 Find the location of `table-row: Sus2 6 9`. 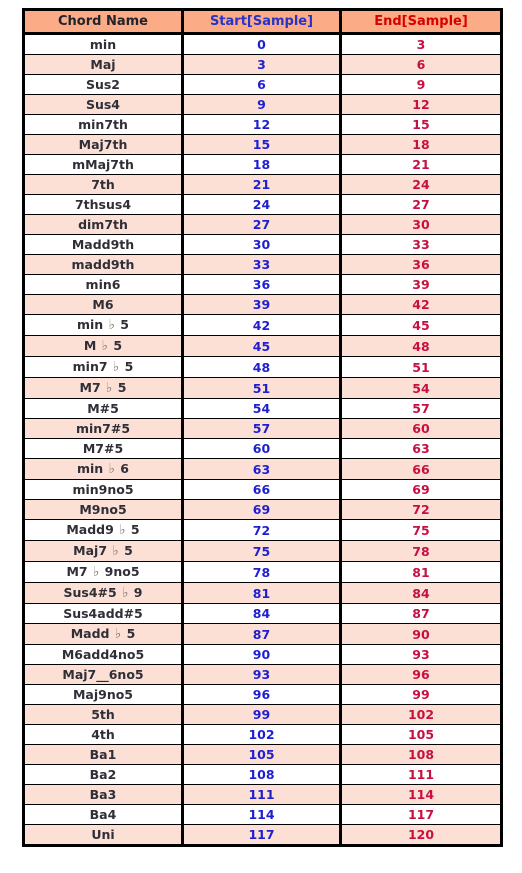

table-row: Sus2 6 9 is located at coordinates (262, 84).